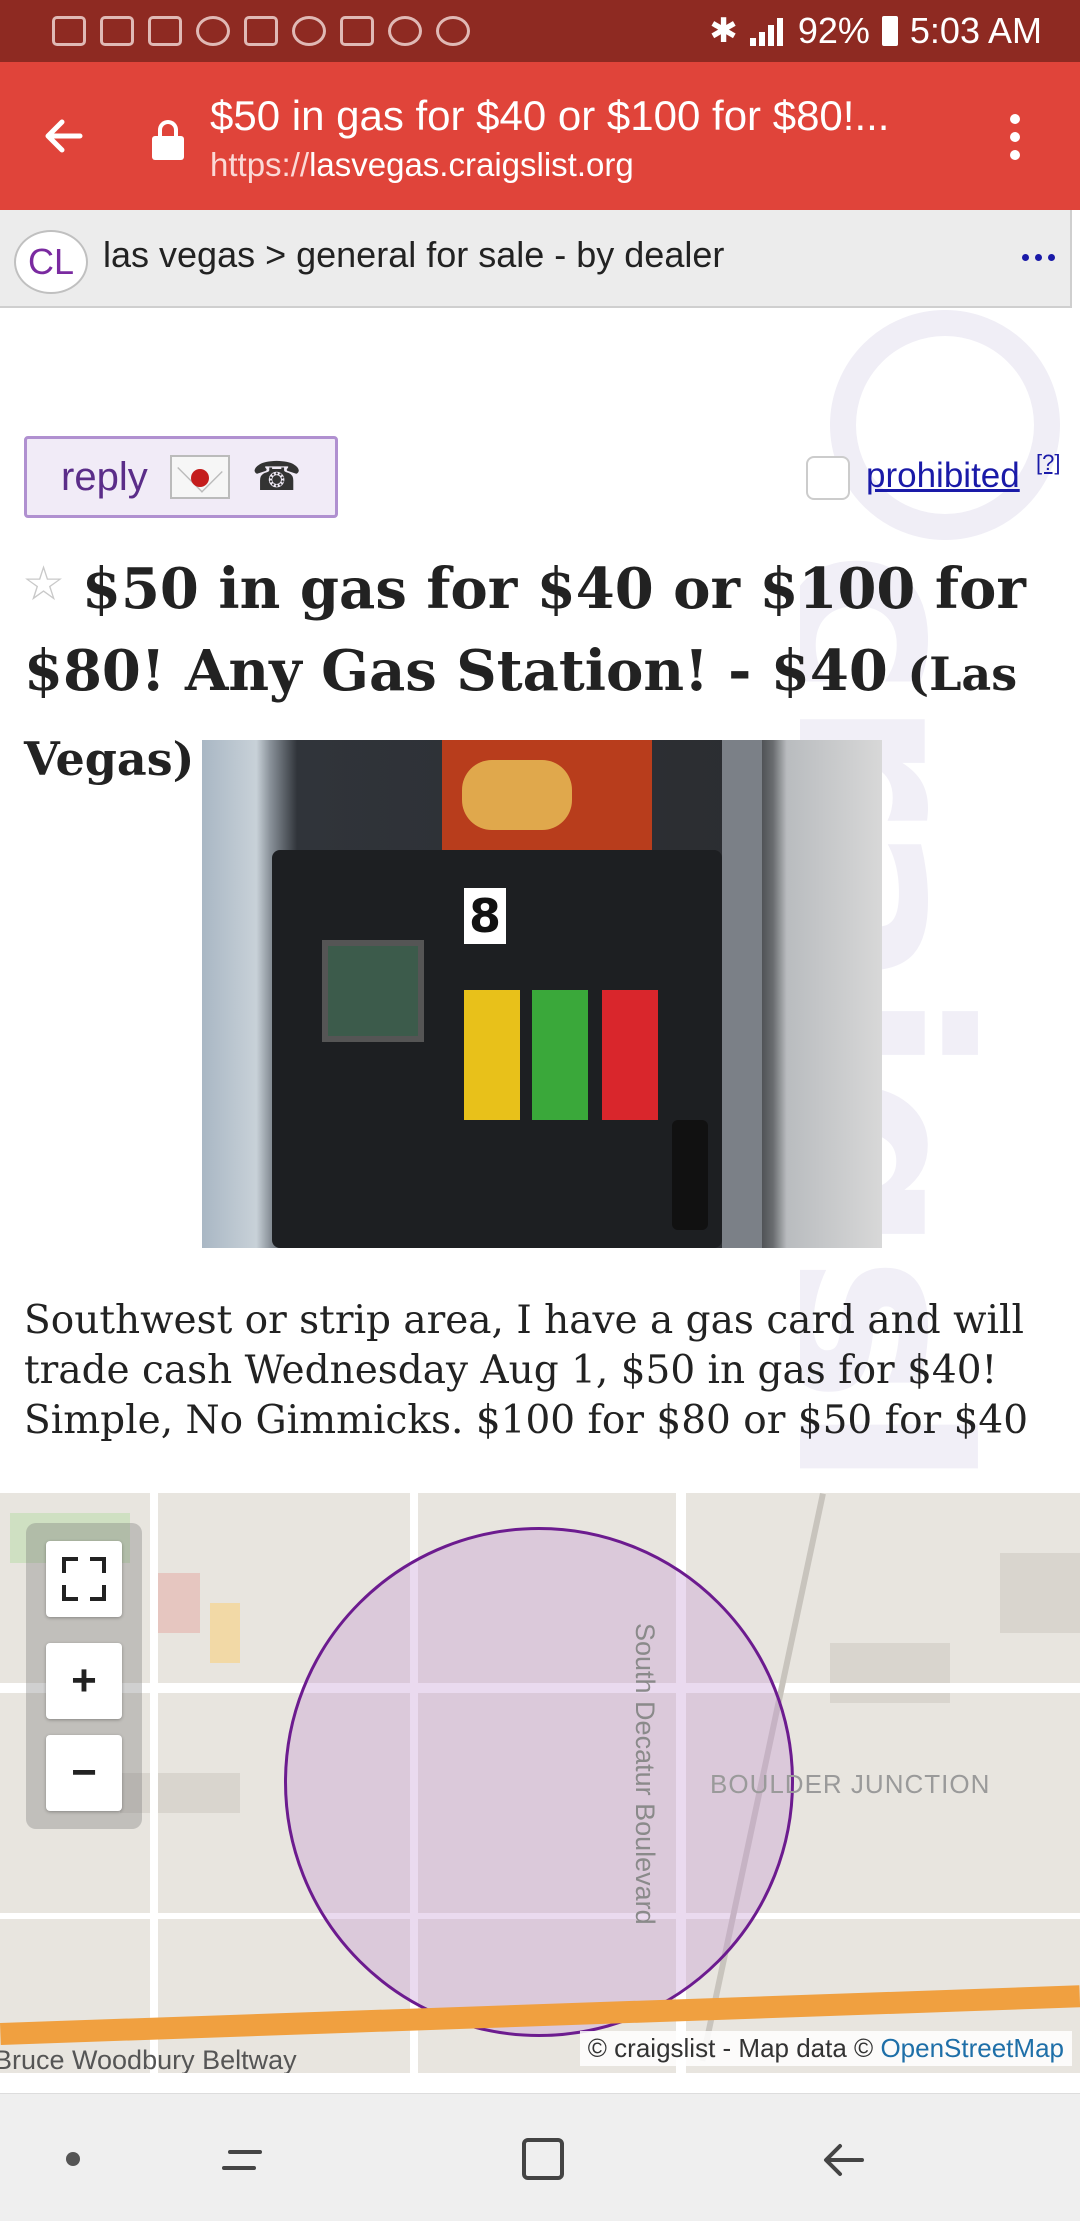 This screenshot has height=2221, width=1080. What do you see at coordinates (276, 477) in the screenshot?
I see `phone-icon: ☎` at bounding box center [276, 477].